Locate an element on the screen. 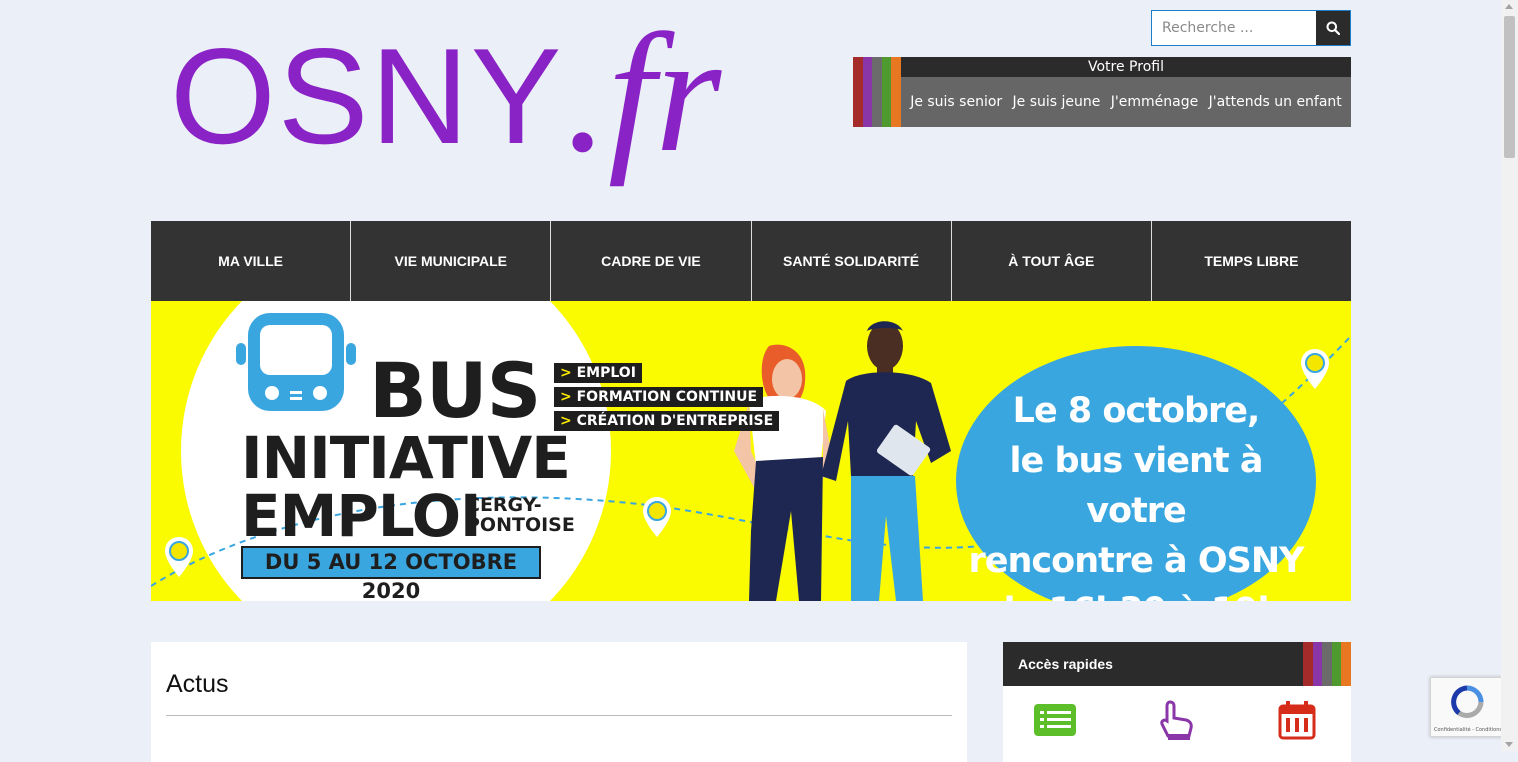  profile-link-enfant: J'attends un enfant is located at coordinates (1275, 102).